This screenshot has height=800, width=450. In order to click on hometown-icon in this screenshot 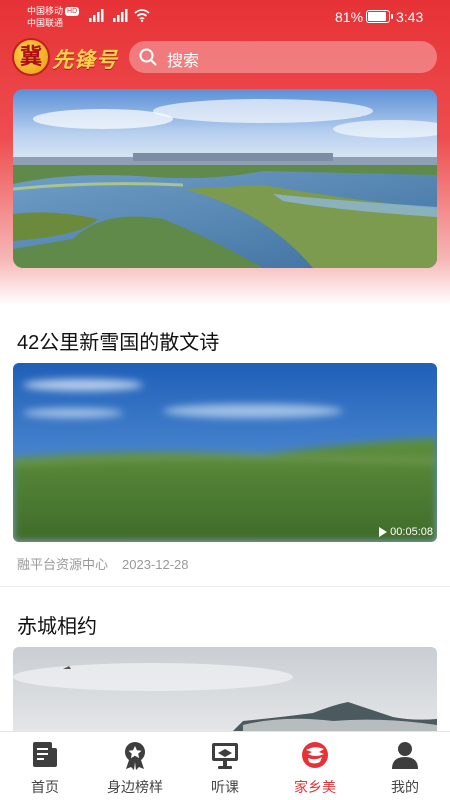, I will do `click(315, 755)`.